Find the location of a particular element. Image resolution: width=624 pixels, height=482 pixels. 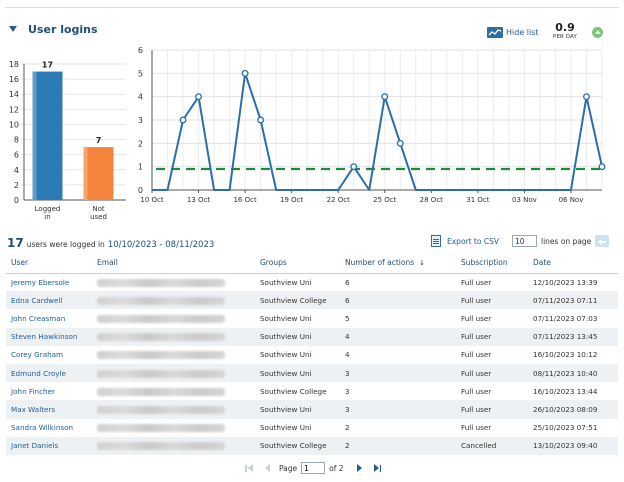

date-cell: 13/10/2023 09:40 is located at coordinates (573, 445).